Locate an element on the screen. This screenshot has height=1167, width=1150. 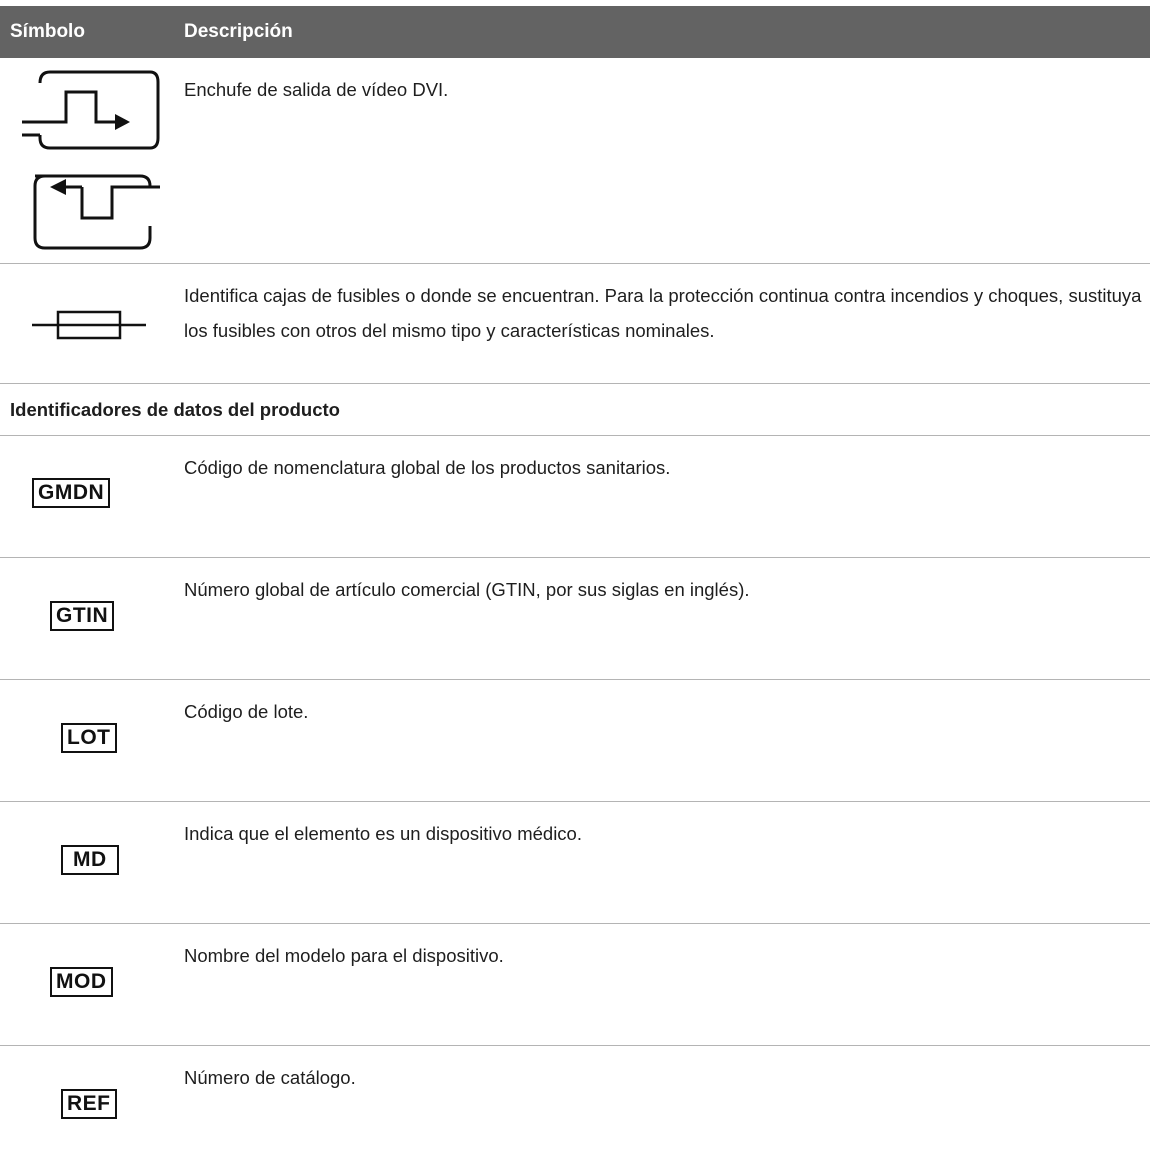
row-description: Código de lote. is located at coordinates (246, 711).